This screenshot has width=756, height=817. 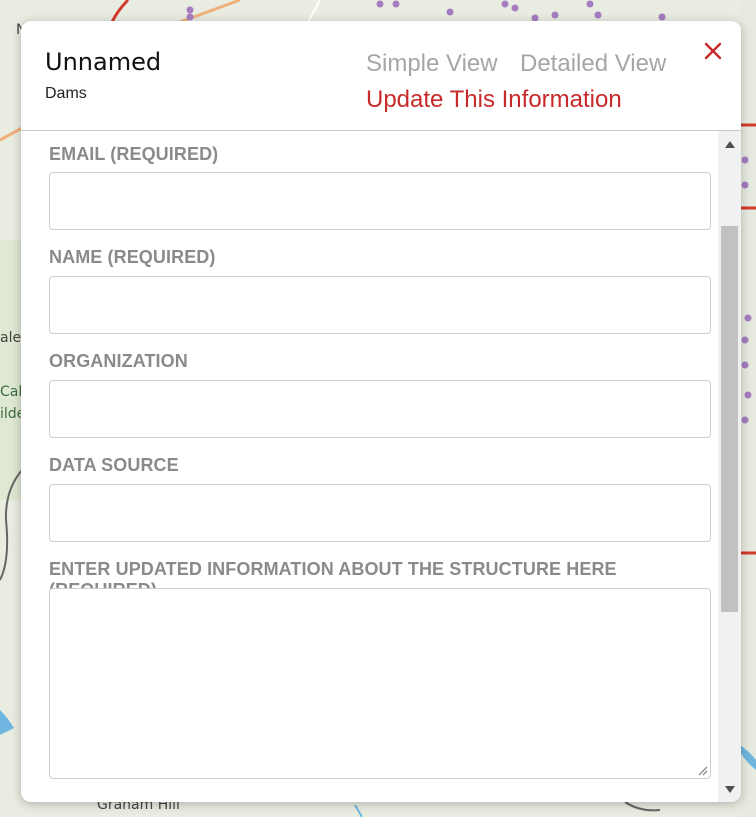 I want to click on email-label: EMAIL (REQUIRED), so click(x=134, y=154).